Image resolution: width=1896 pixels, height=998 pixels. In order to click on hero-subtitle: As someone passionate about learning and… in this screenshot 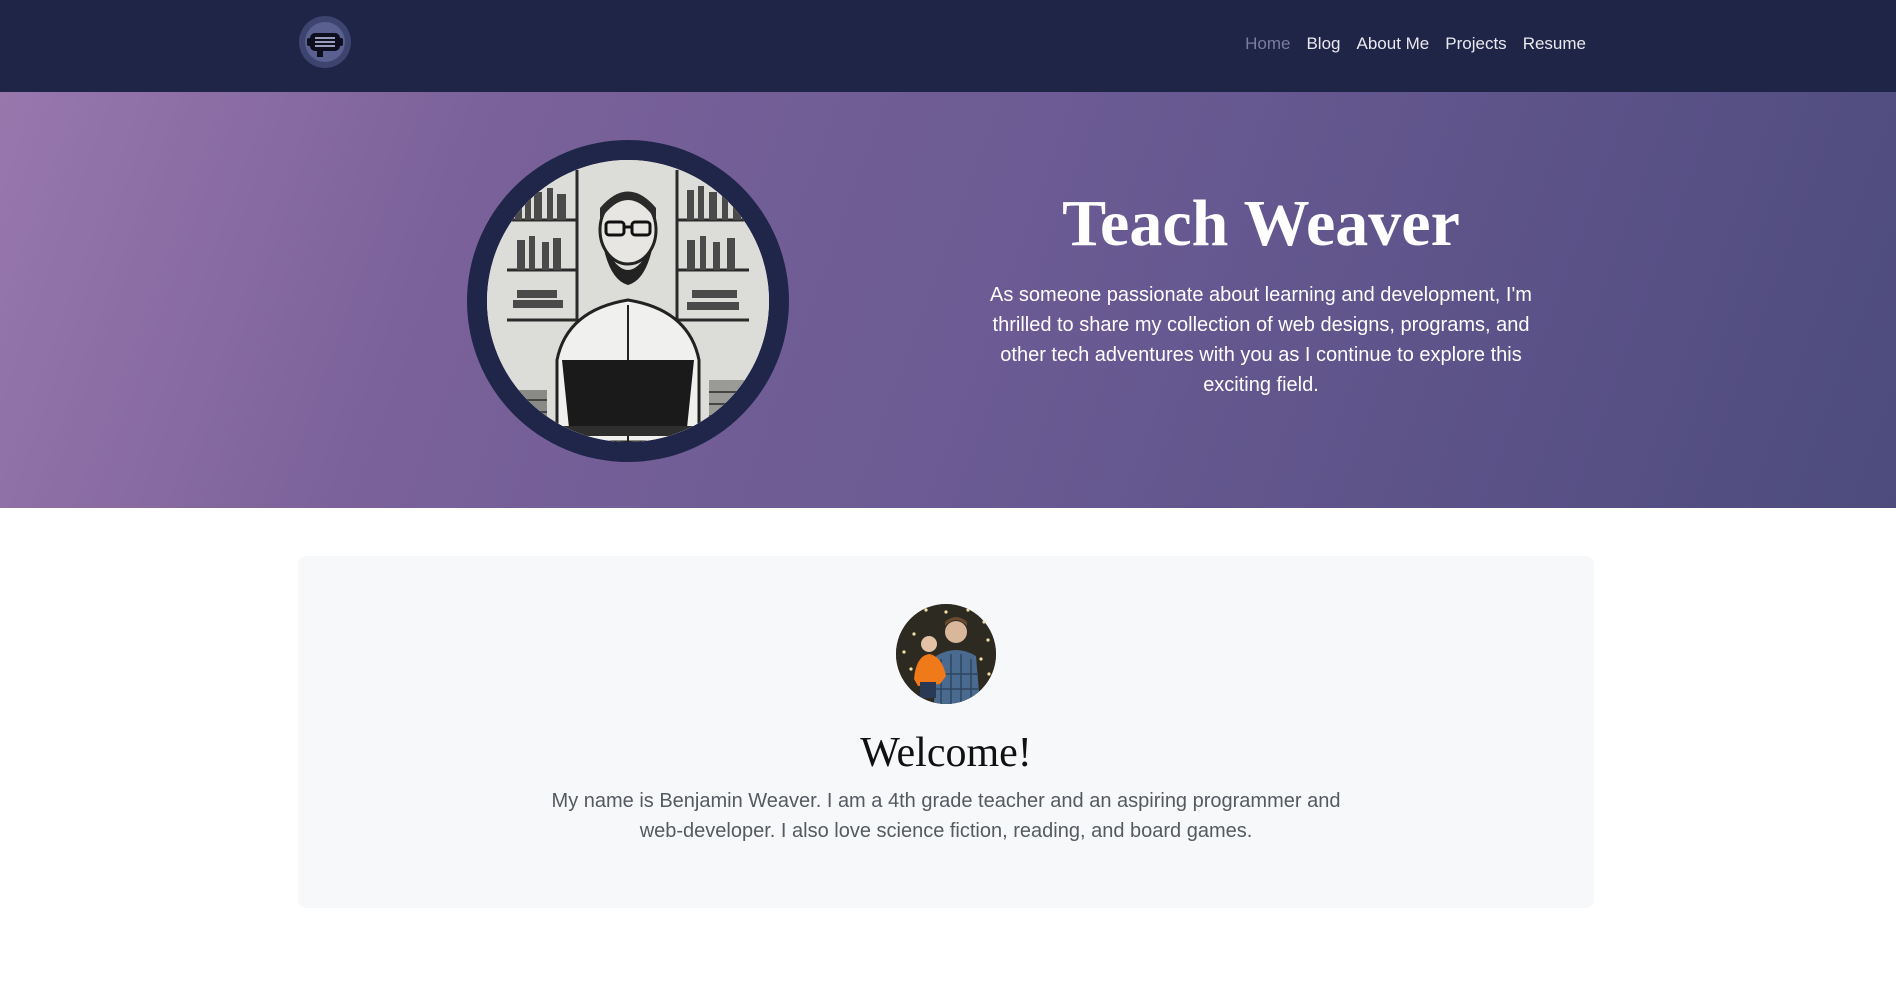, I will do `click(1261, 340)`.